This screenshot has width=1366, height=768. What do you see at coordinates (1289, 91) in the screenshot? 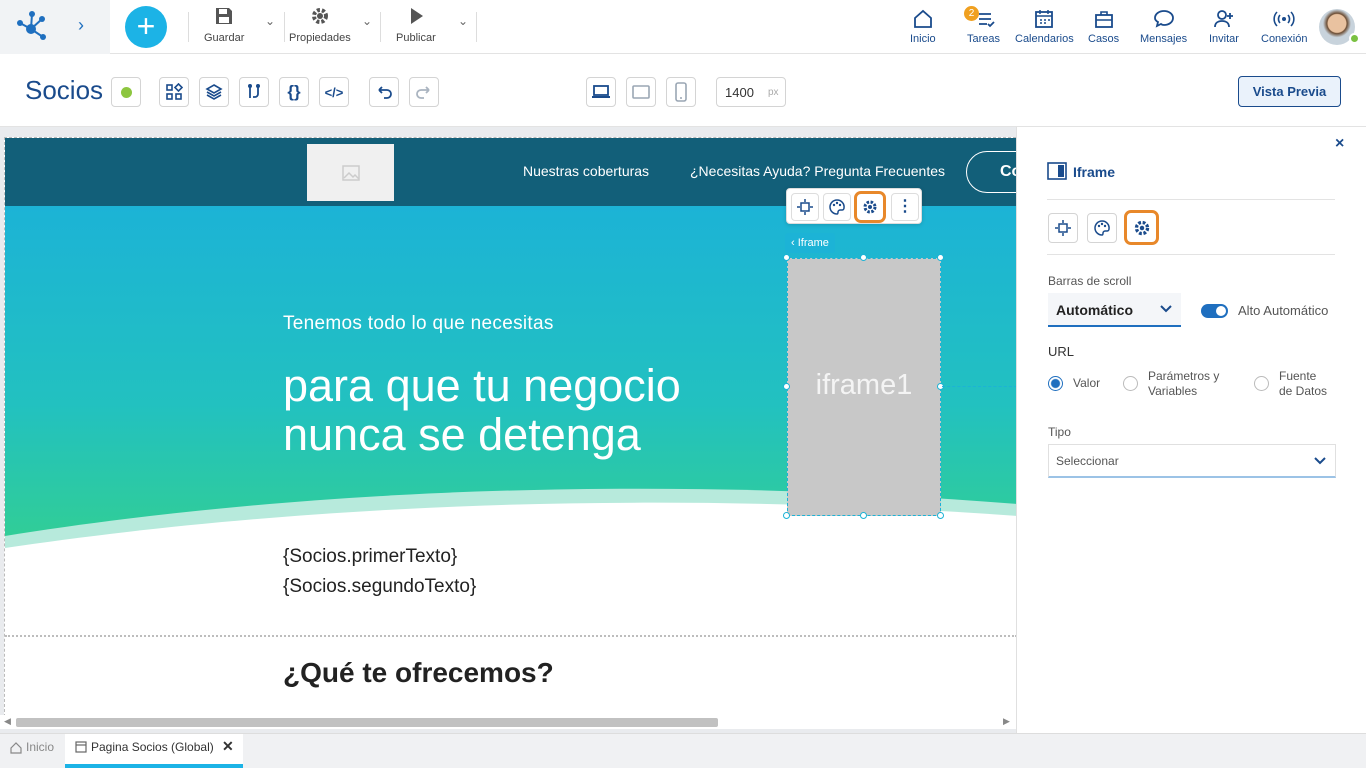
I see `preview-button: Vista Previa` at bounding box center [1289, 91].